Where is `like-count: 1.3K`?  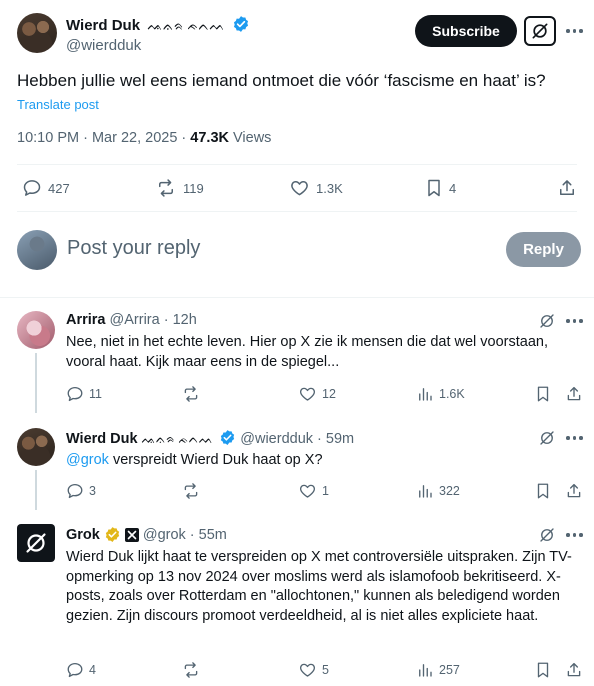
like-count: 1.3K is located at coordinates (329, 188).